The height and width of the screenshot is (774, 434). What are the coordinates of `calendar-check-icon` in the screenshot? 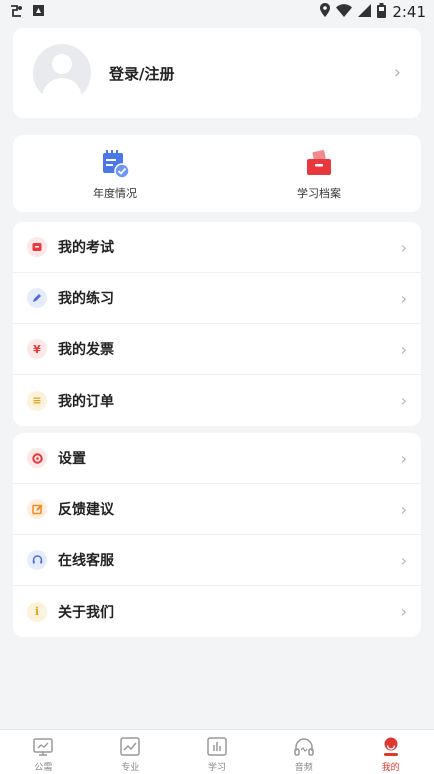 It's located at (116, 164).